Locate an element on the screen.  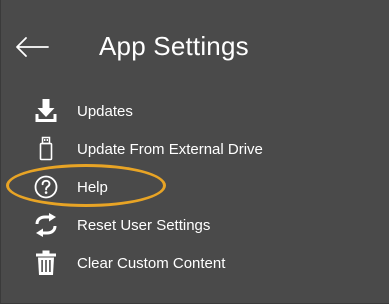
menu-item-label: Update From External Drive is located at coordinates (170, 149).